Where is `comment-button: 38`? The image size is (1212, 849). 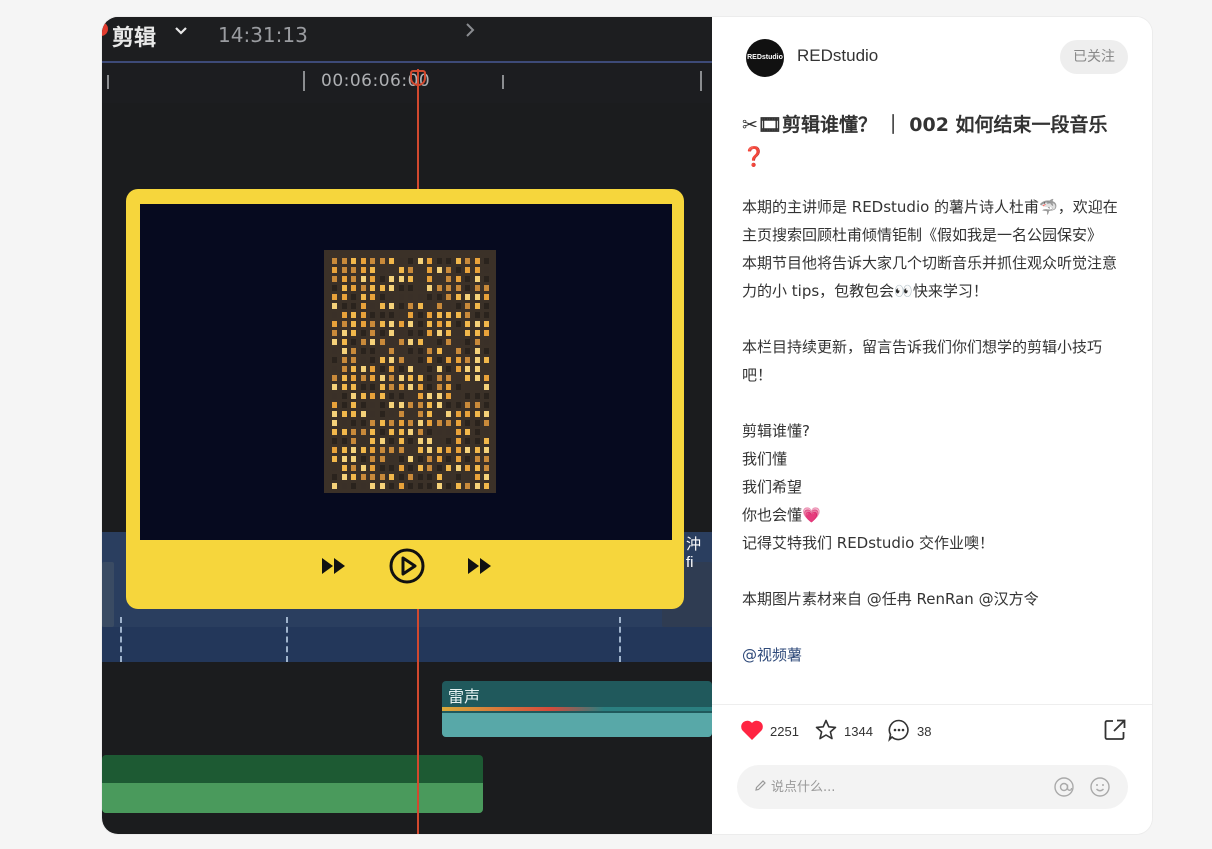
comment-button: 38 is located at coordinates (909, 731).